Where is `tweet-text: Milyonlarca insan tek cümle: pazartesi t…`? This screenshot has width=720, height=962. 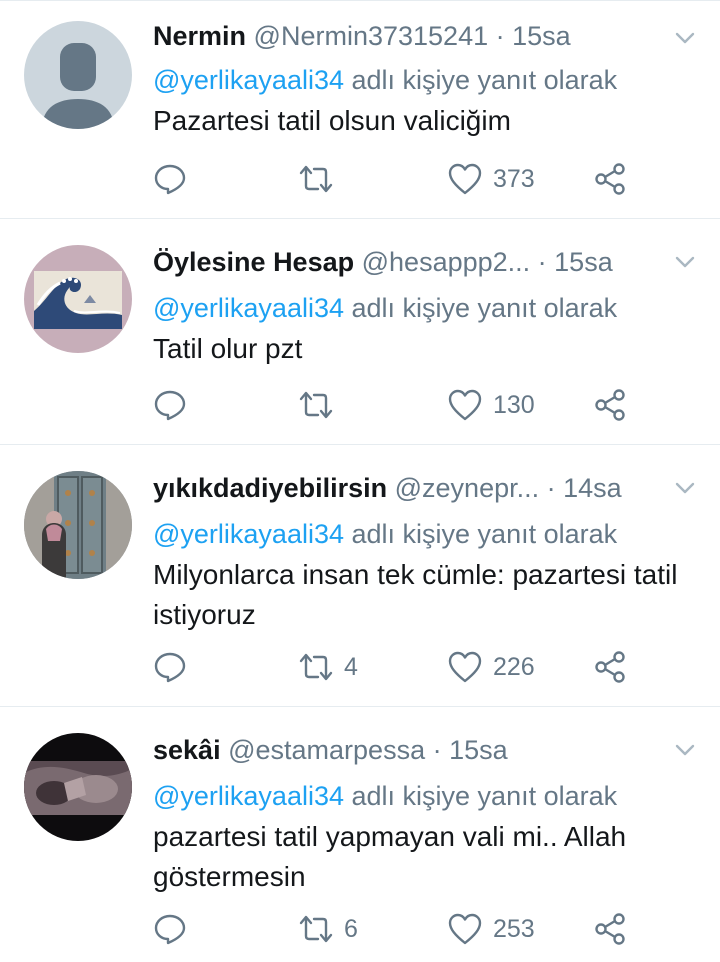
tweet-text: Milyonlarca insan tek cümle: pazartesi t… is located at coordinates (415, 594).